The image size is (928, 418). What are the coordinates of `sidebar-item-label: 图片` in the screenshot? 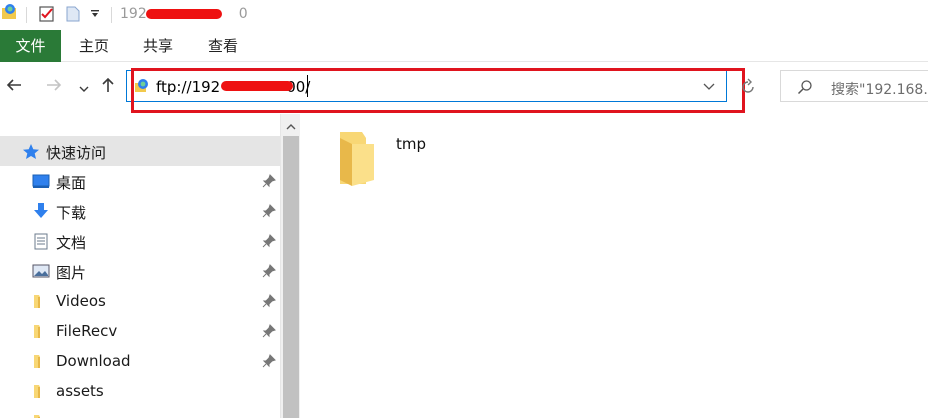 It's located at (71, 273).